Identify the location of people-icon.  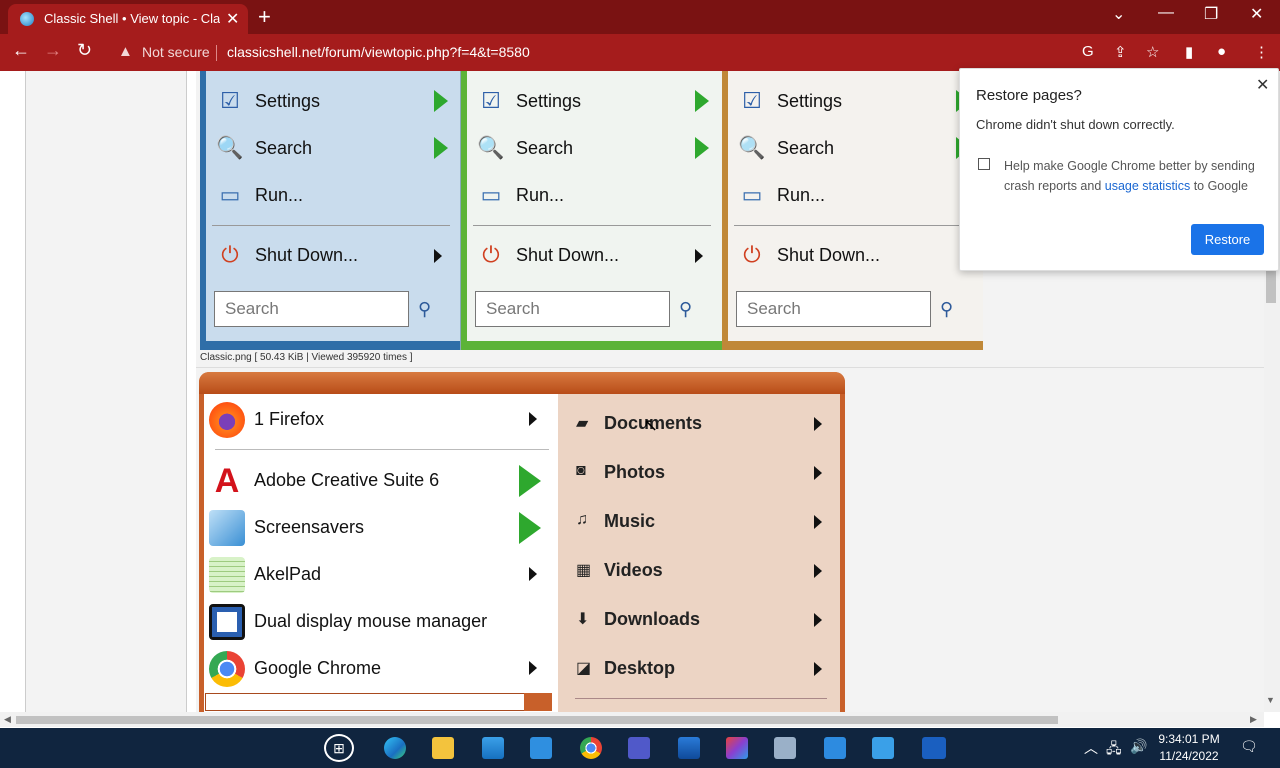
(883, 748).